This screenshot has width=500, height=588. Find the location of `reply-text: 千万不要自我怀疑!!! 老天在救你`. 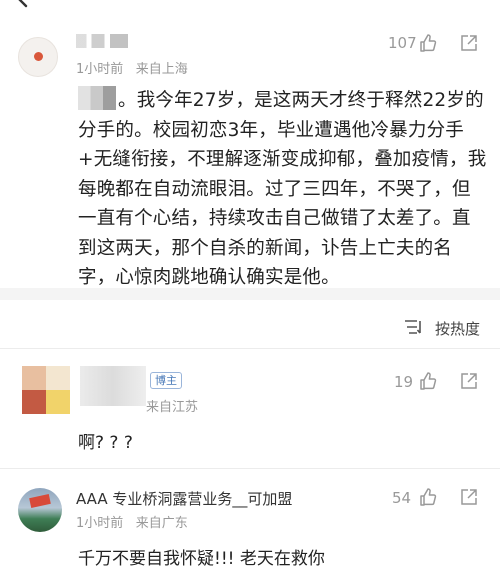

reply-text: 千万不要自我怀疑!!! 老天在救你 is located at coordinates (201, 559).